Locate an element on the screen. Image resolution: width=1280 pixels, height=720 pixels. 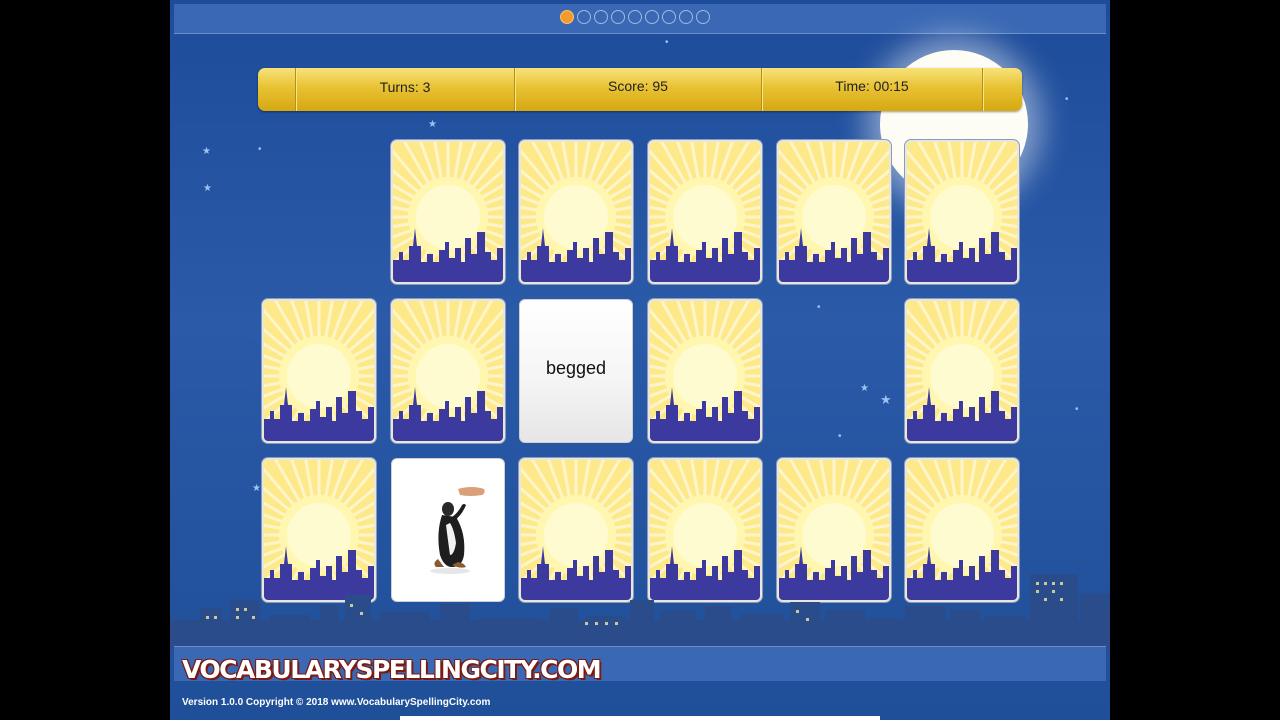
memory-card-word: begged is located at coordinates (576, 371).